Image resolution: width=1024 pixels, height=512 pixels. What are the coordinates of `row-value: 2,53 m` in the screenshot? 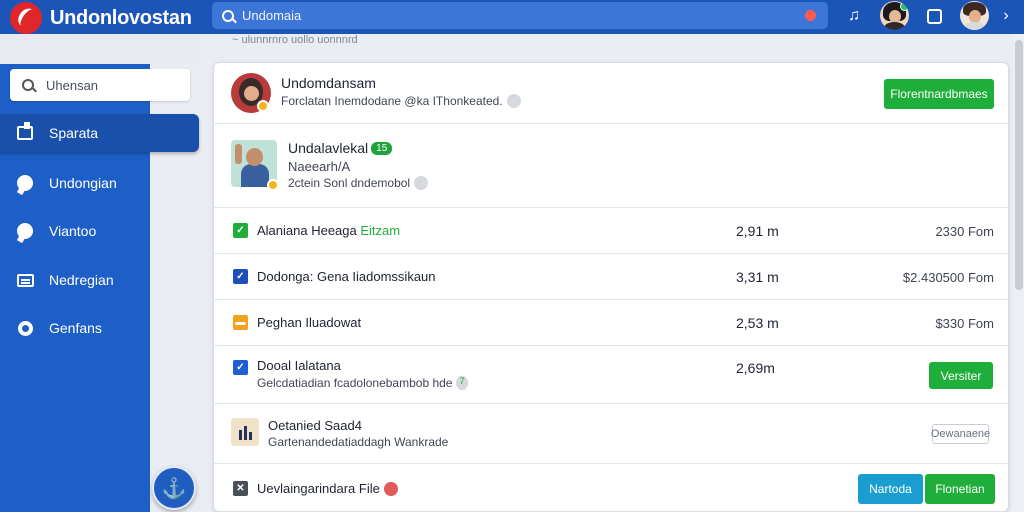 It's located at (757, 323).